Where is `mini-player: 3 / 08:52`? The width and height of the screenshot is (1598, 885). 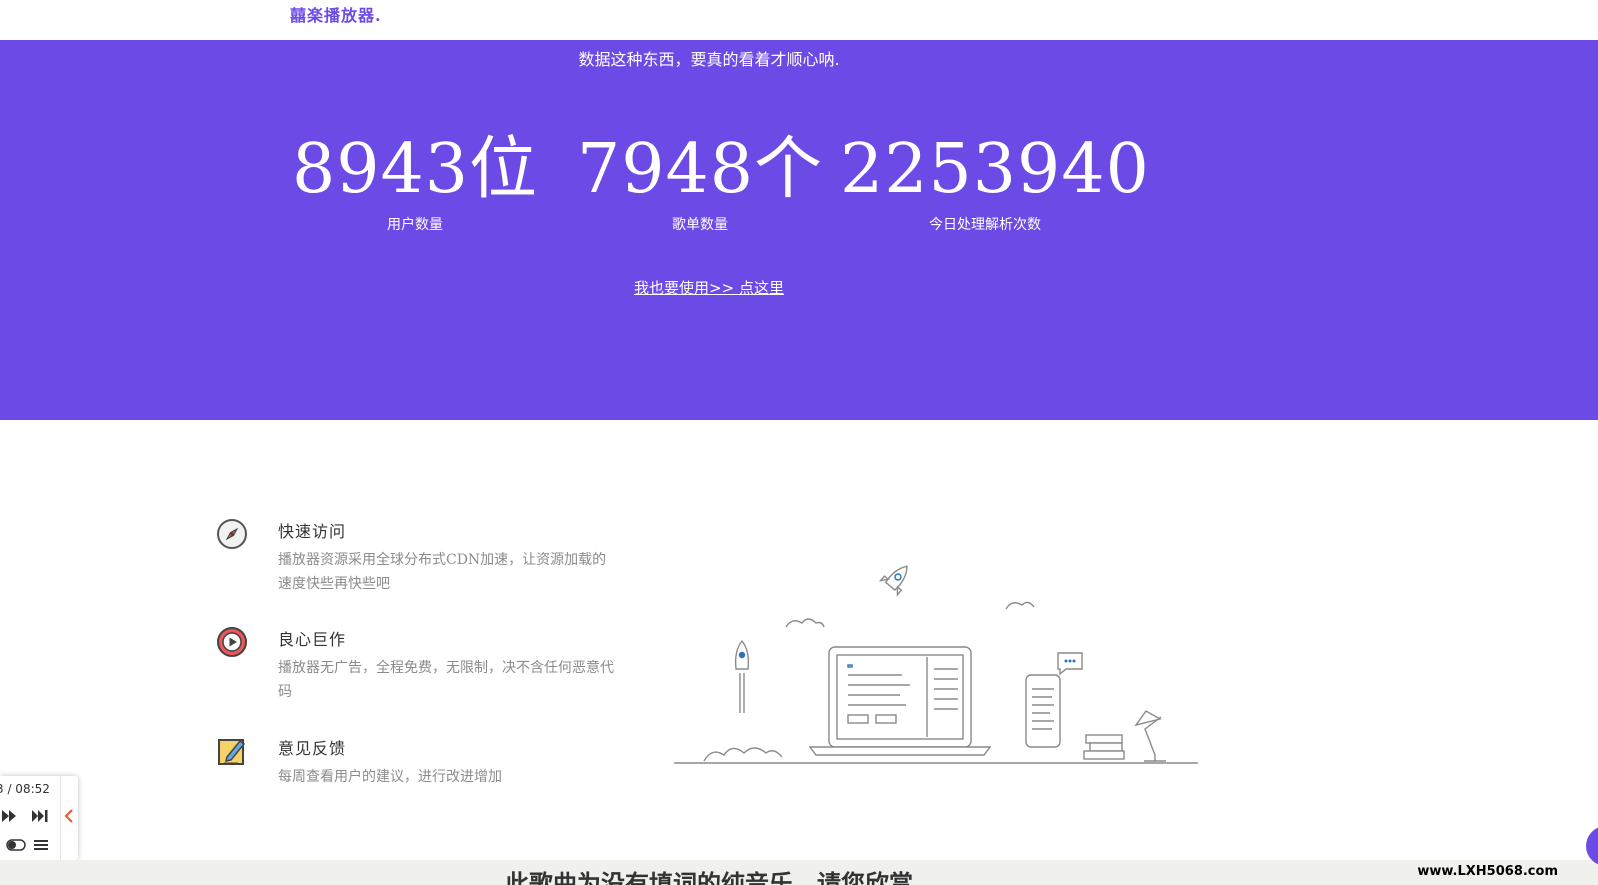 mini-player: 3 / 08:52 is located at coordinates (39, 818).